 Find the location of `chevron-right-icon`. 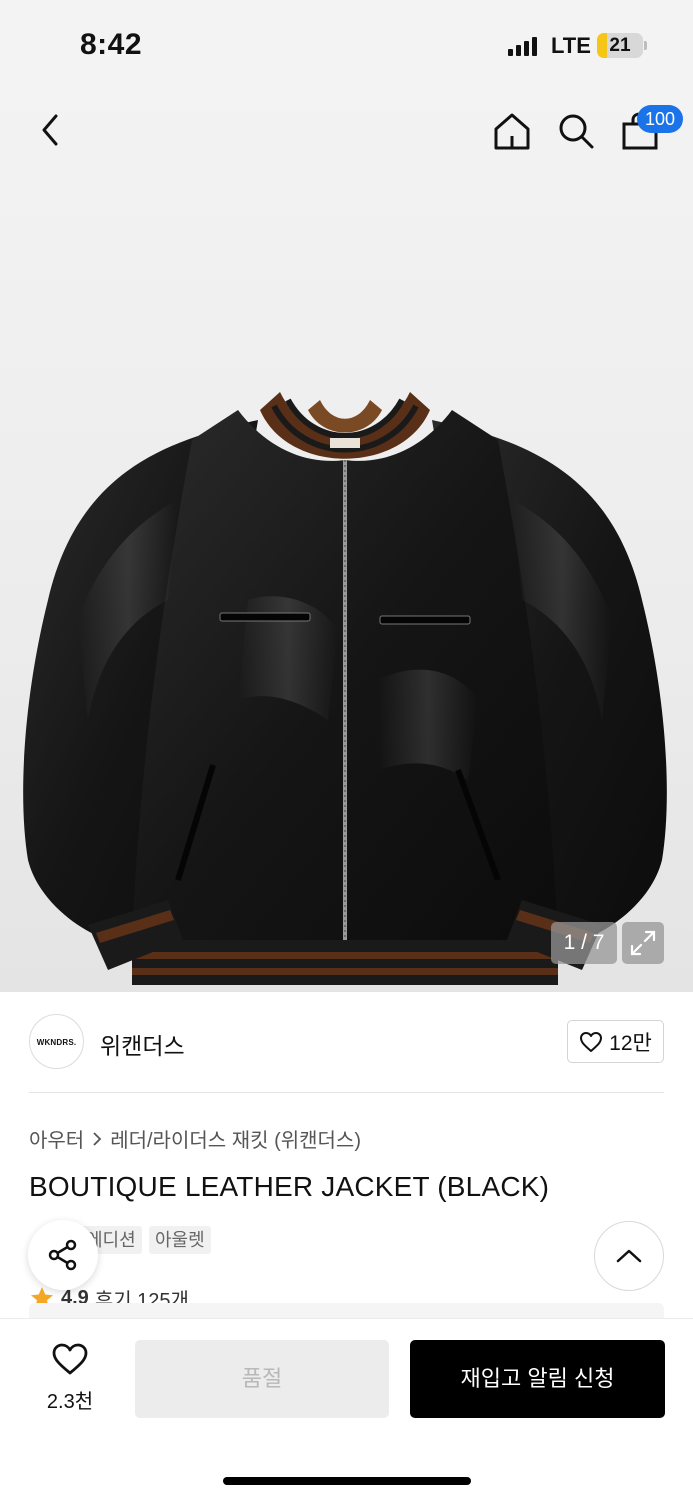

chevron-right-icon is located at coordinates (97, 1138).